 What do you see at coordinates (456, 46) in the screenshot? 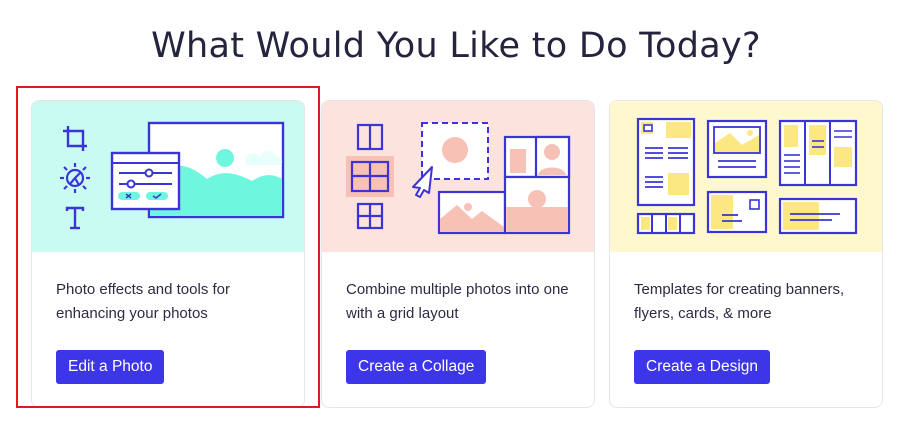
I see `page-title: What Would You Like to Do Today?` at bounding box center [456, 46].